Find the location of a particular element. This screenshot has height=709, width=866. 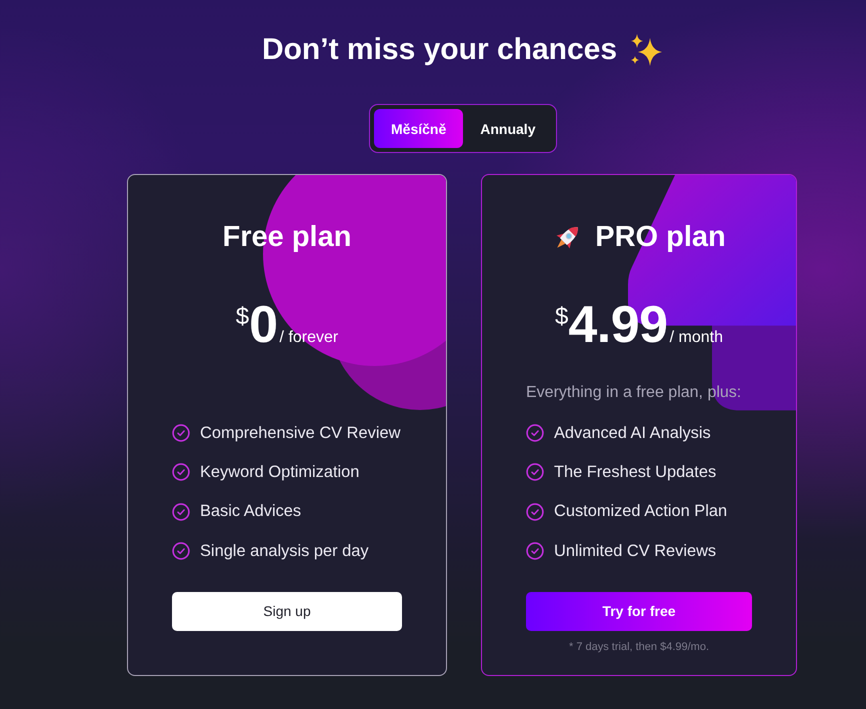

sparkles-icon is located at coordinates (646, 50).